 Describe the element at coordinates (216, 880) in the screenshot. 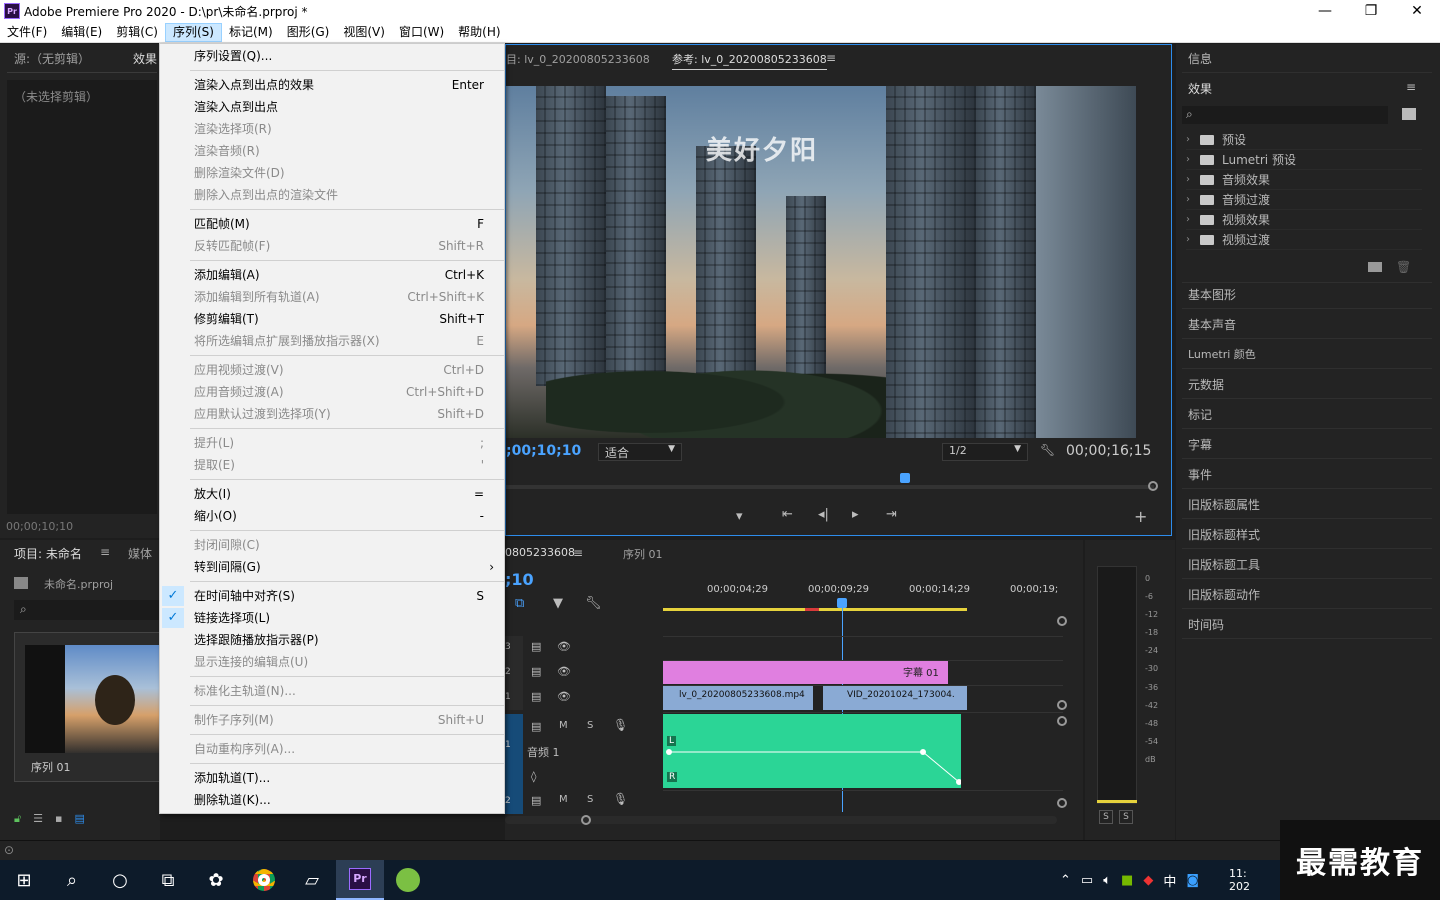

I see `pinwheel-app-icon: ✿` at that location.